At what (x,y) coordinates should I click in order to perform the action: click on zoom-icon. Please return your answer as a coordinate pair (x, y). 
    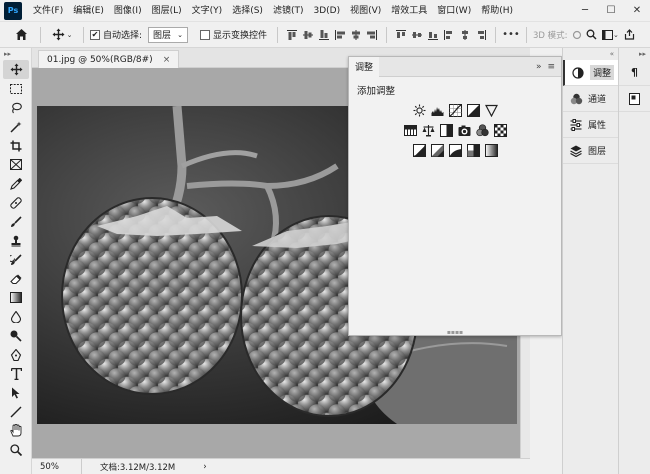
    Looking at the image, I should click on (16, 449).